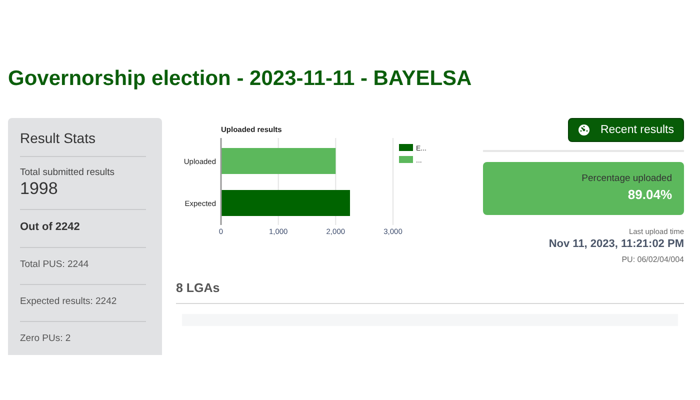 The image size is (700, 400). What do you see at coordinates (55, 265) in the screenshot?
I see `stat-text: Total PUS: 2244` at bounding box center [55, 265].